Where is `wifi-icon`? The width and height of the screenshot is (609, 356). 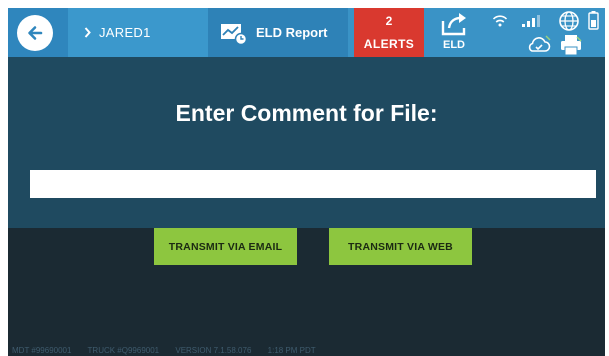 wifi-icon is located at coordinates (500, 23).